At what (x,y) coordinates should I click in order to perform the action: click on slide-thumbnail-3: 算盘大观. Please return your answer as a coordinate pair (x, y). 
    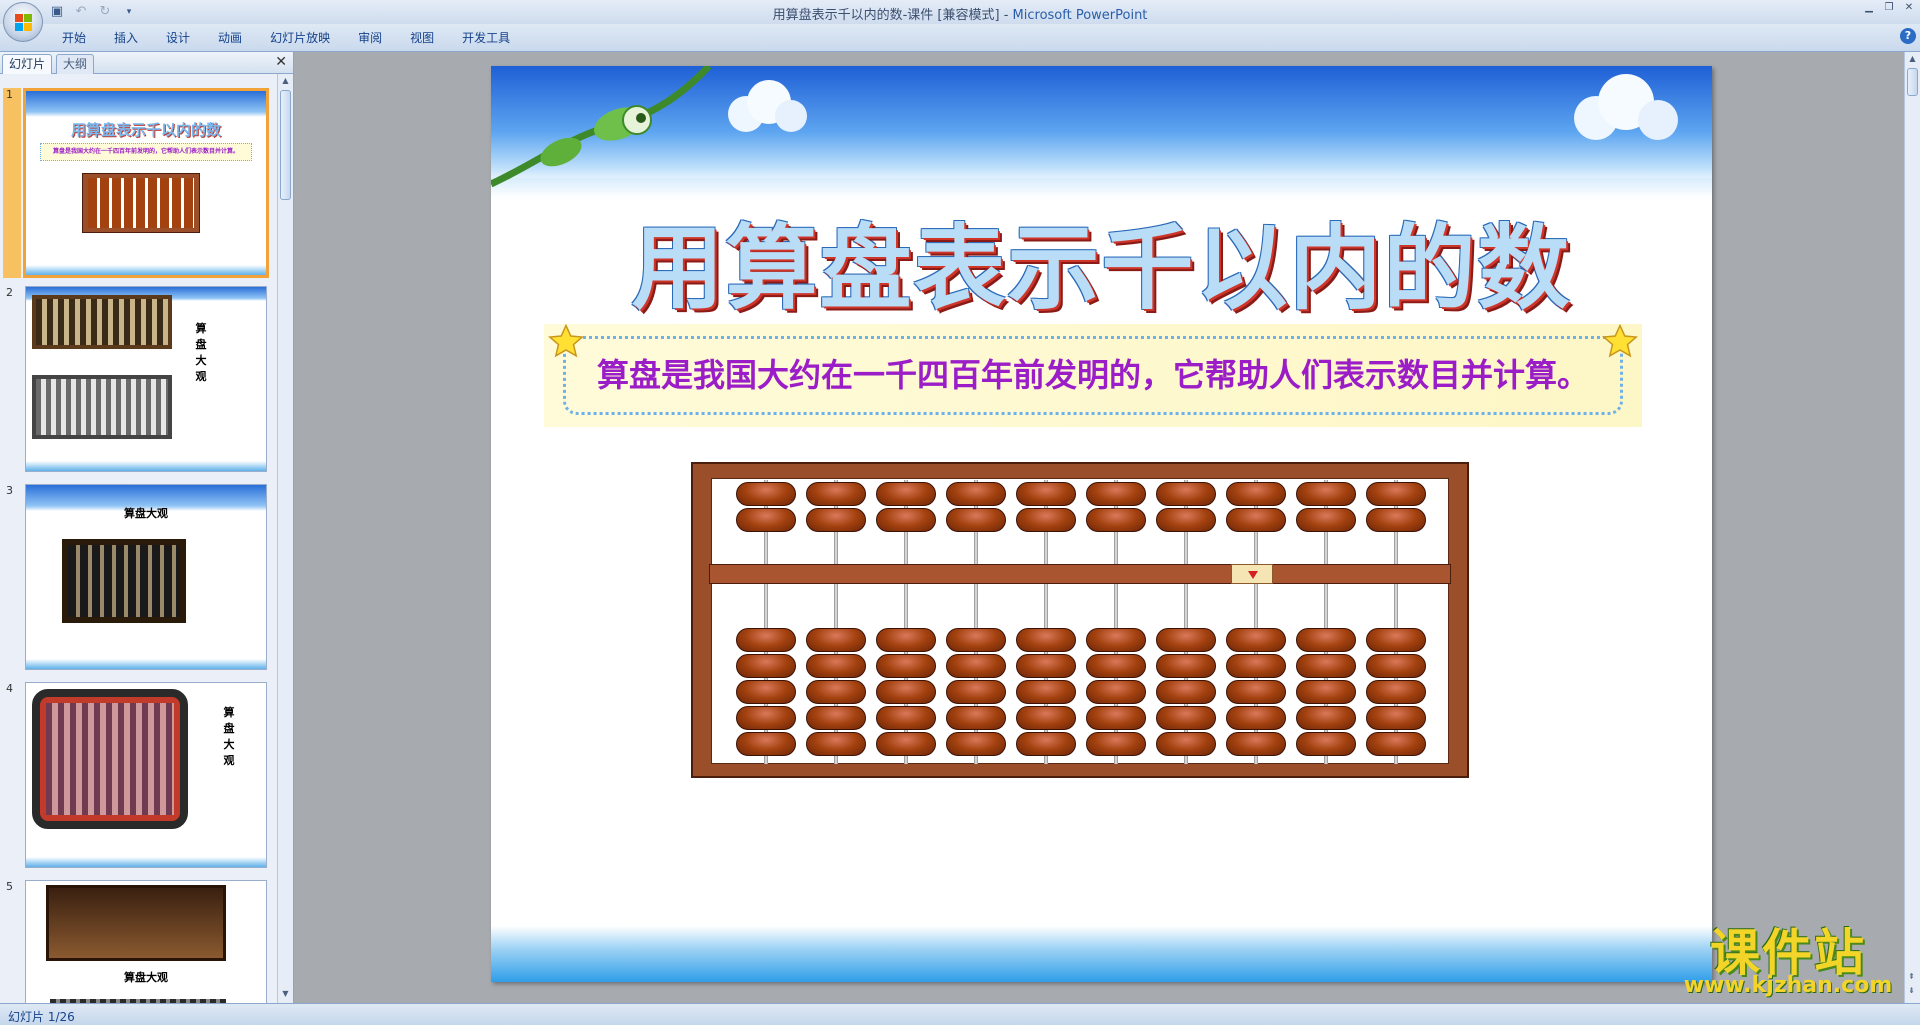
    Looking at the image, I should click on (146, 577).